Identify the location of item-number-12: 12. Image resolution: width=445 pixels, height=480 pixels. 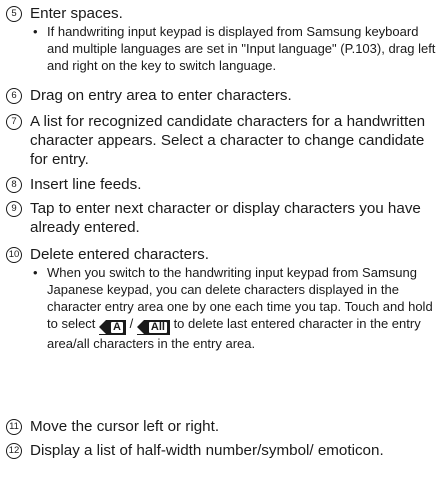
(14, 451).